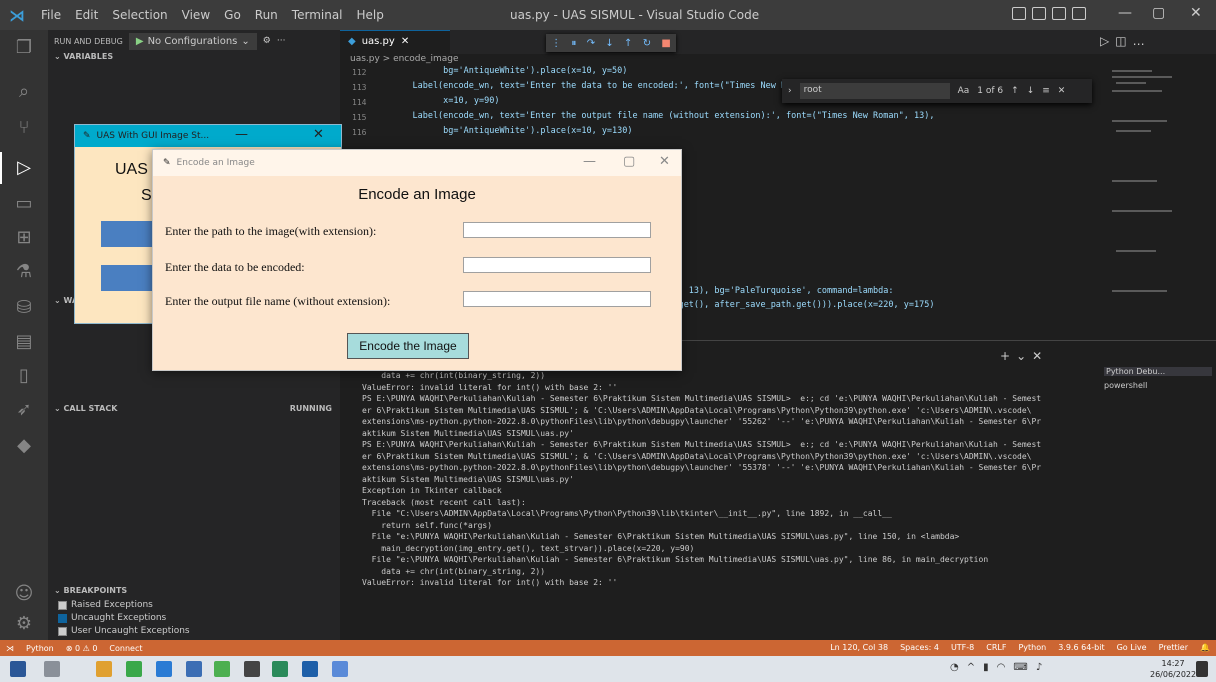  Describe the element at coordinates (86, 15) in the screenshot. I see `menu-edit: Edit` at that location.